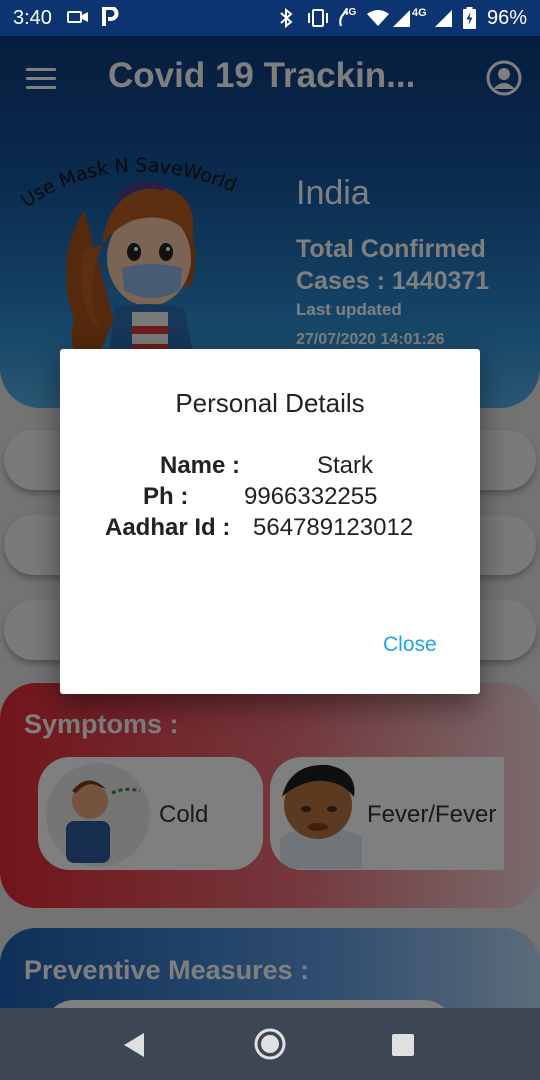 The image size is (540, 1080). What do you see at coordinates (77, 17) in the screenshot?
I see `video-icon` at bounding box center [77, 17].